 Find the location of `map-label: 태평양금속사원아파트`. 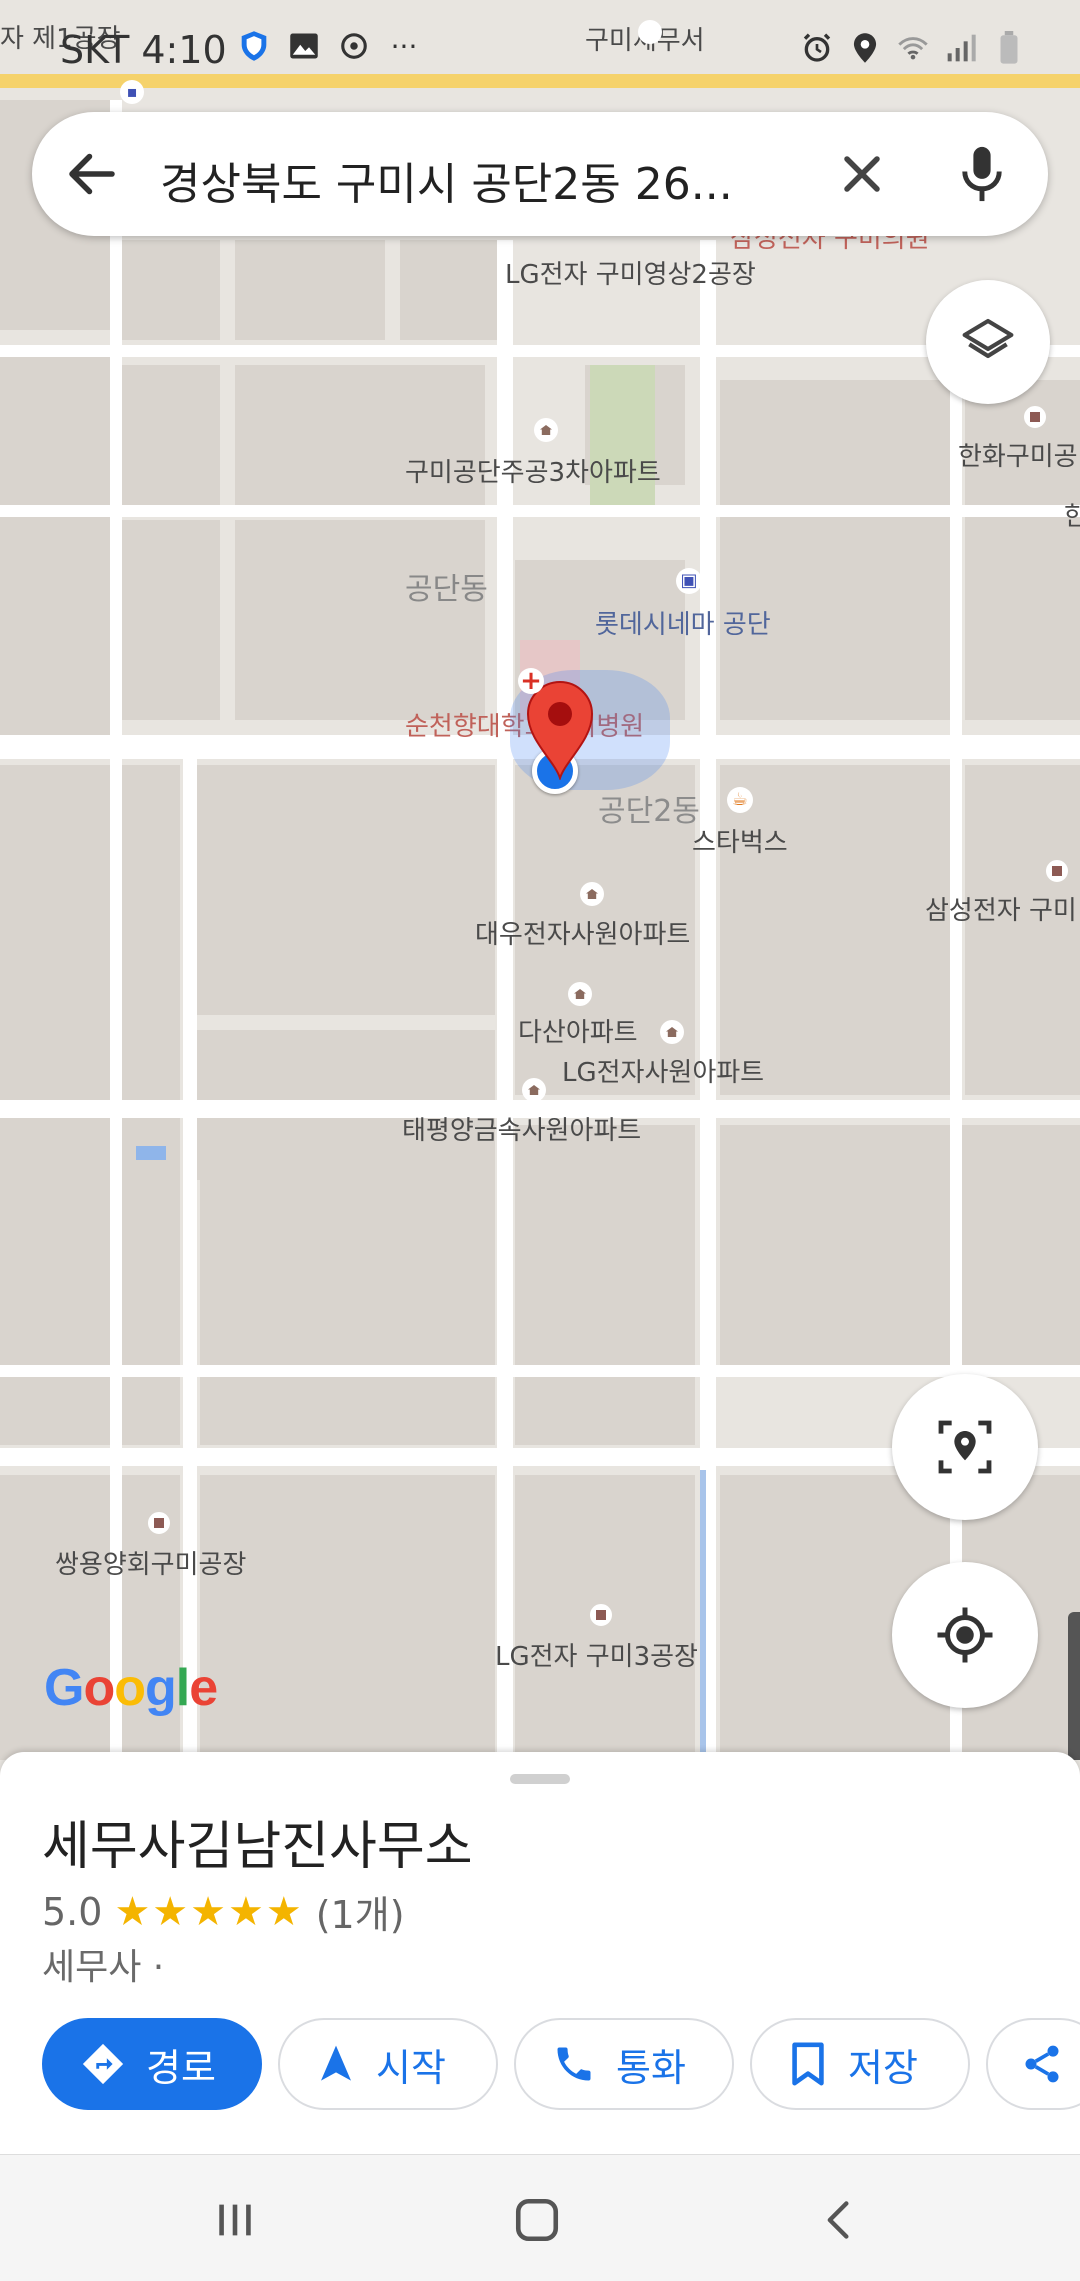

map-label: 태평양금속사원아파트 is located at coordinates (522, 1131).